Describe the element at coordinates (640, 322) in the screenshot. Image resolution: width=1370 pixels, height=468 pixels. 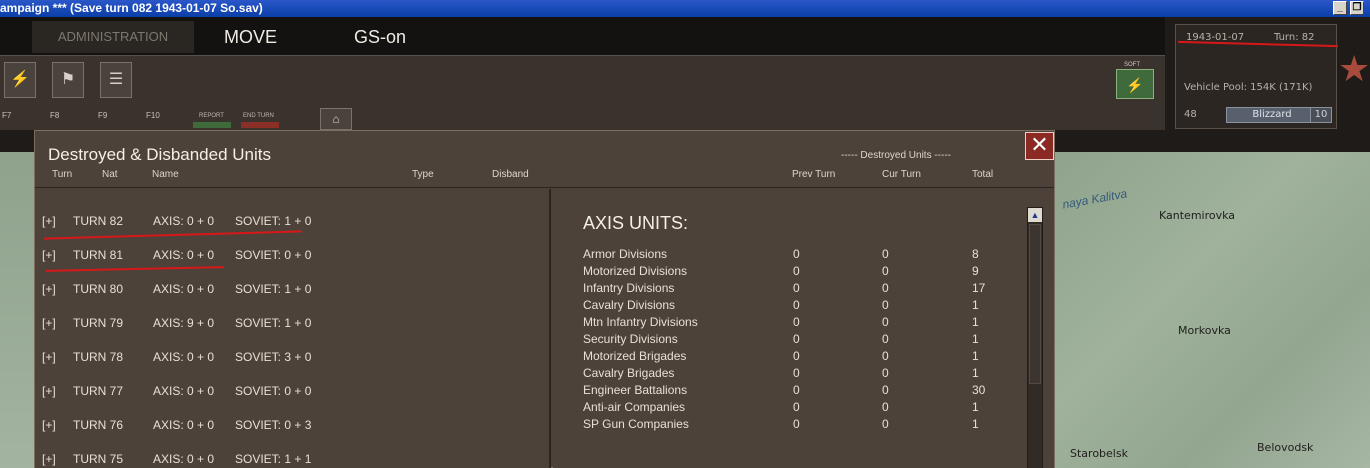
I see `unit-type: Mtn Infantry Divisions` at that location.